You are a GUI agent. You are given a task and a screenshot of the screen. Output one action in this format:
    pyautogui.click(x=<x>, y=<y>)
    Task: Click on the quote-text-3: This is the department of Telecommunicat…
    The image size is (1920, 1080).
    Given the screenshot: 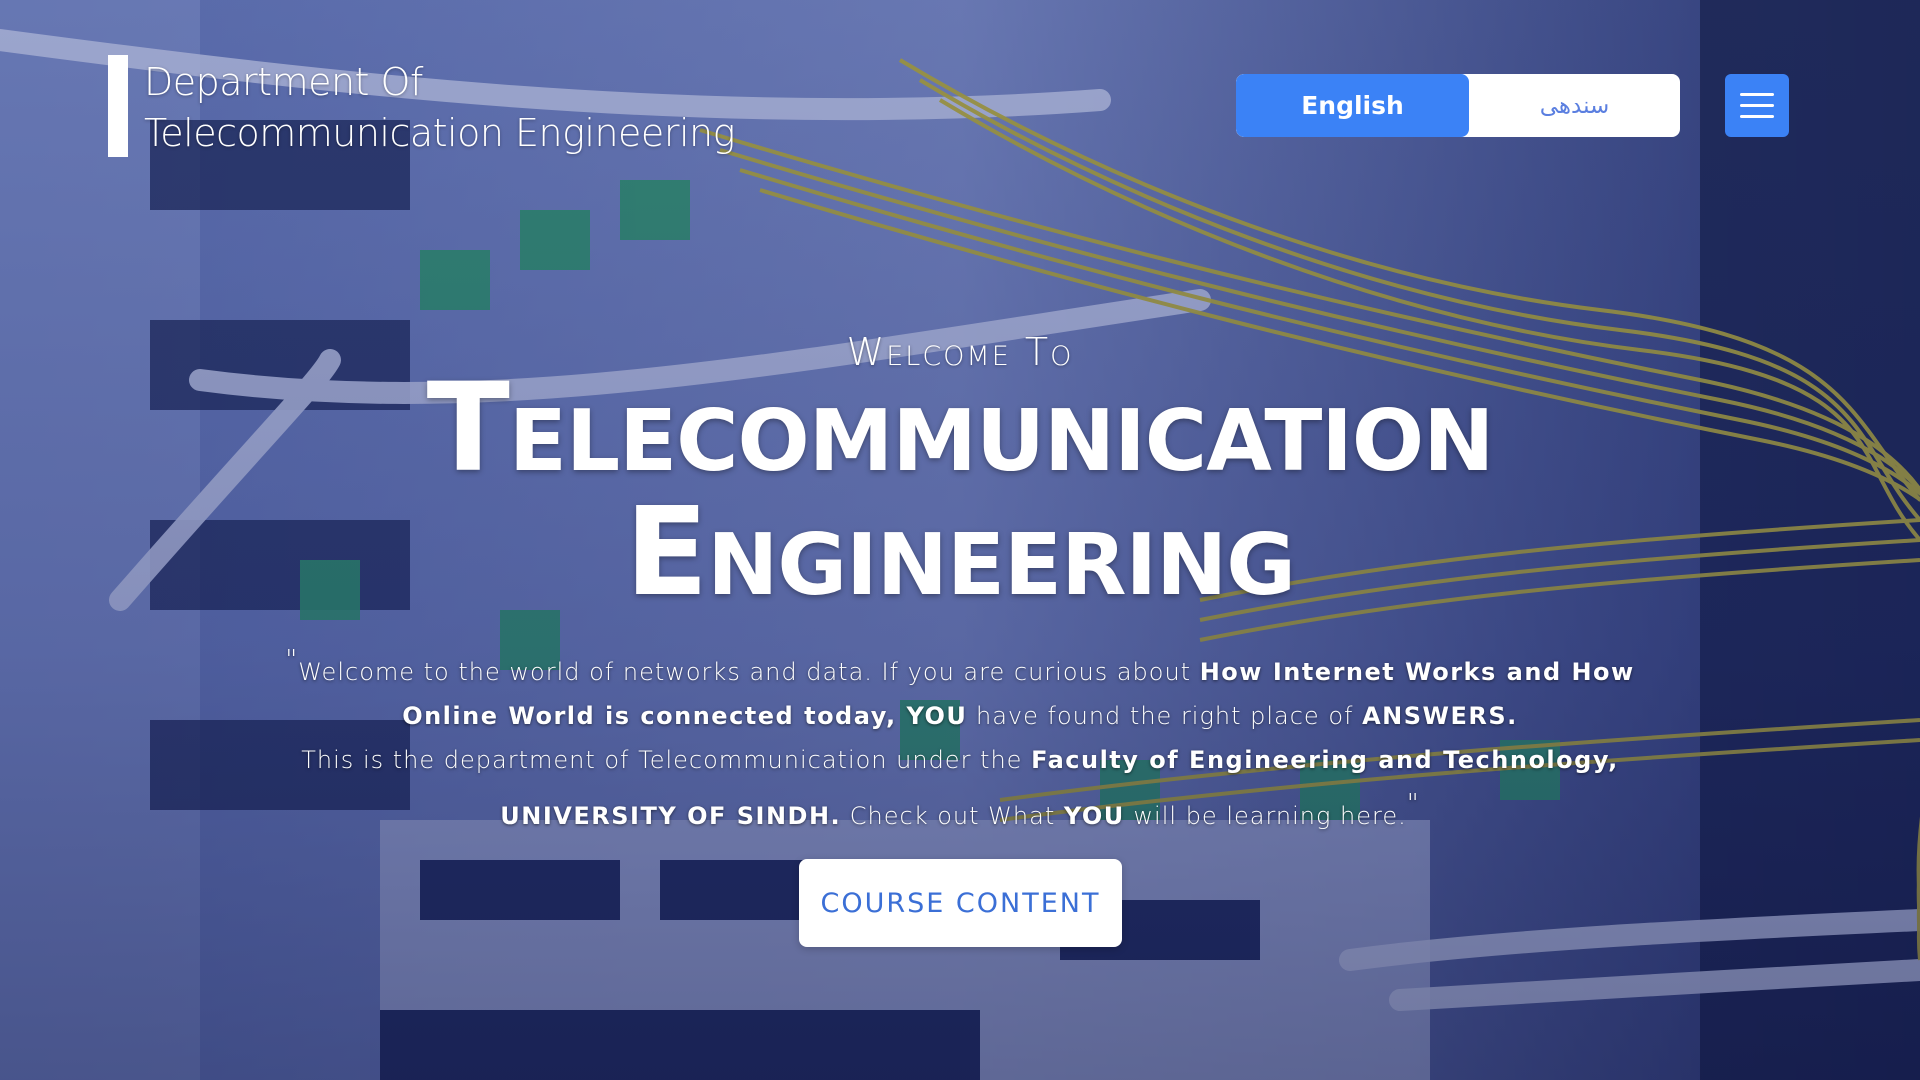 What is the action you would take?
    pyautogui.click(x=666, y=760)
    